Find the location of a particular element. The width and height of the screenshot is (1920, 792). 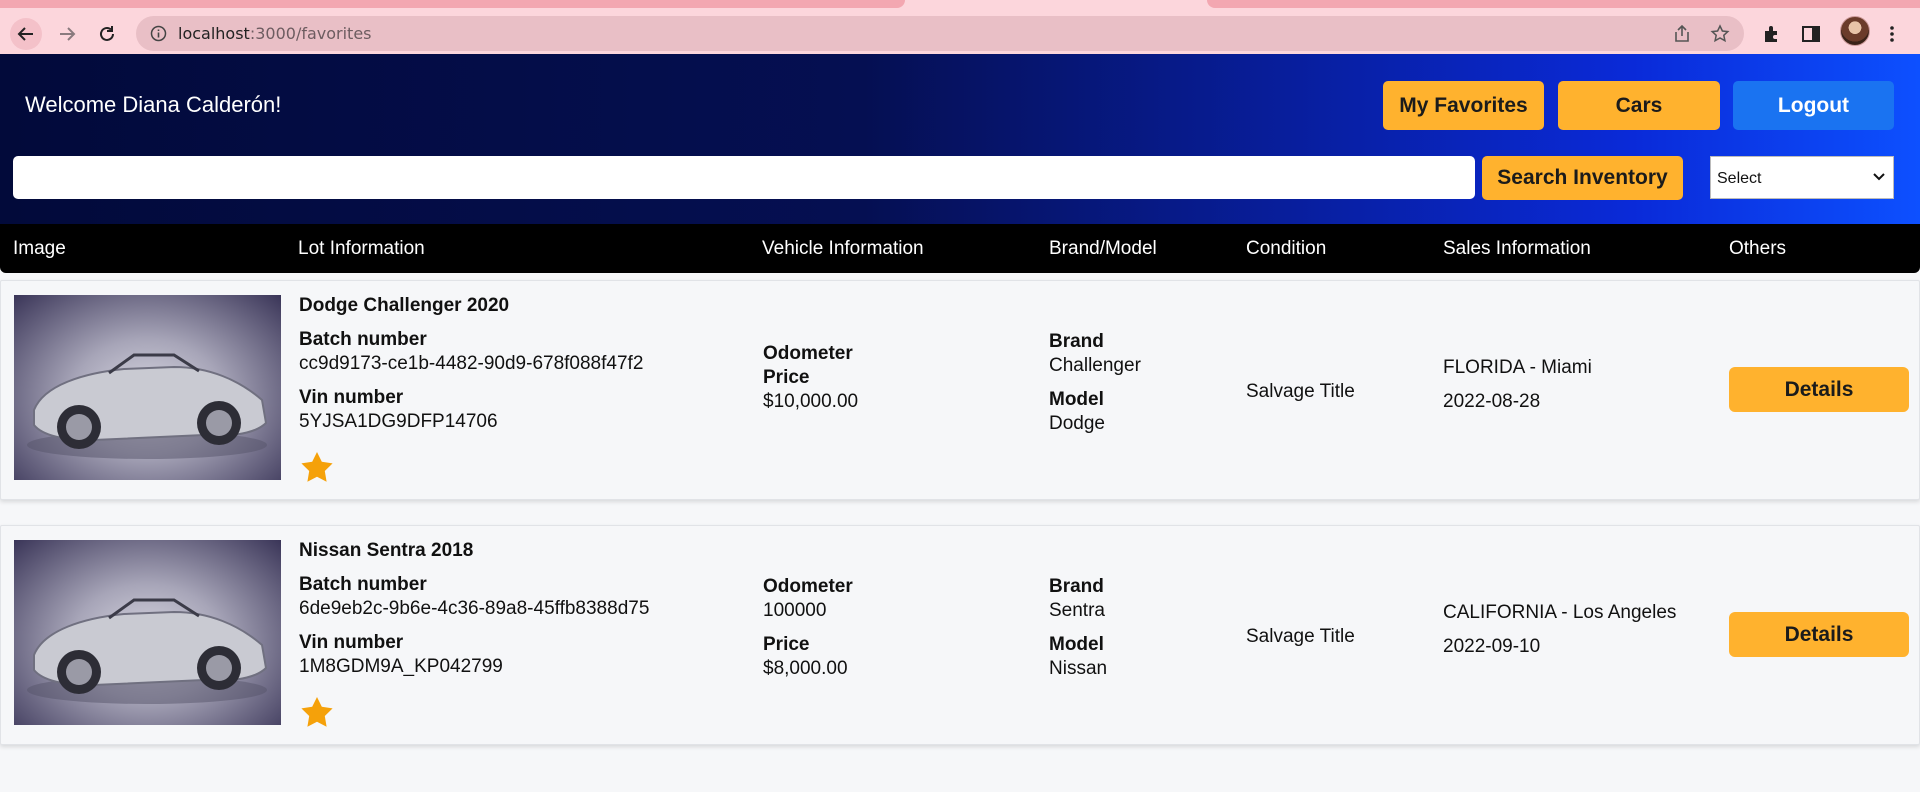

sale-location: FLORIDA - Miami is located at coordinates (1517, 367).